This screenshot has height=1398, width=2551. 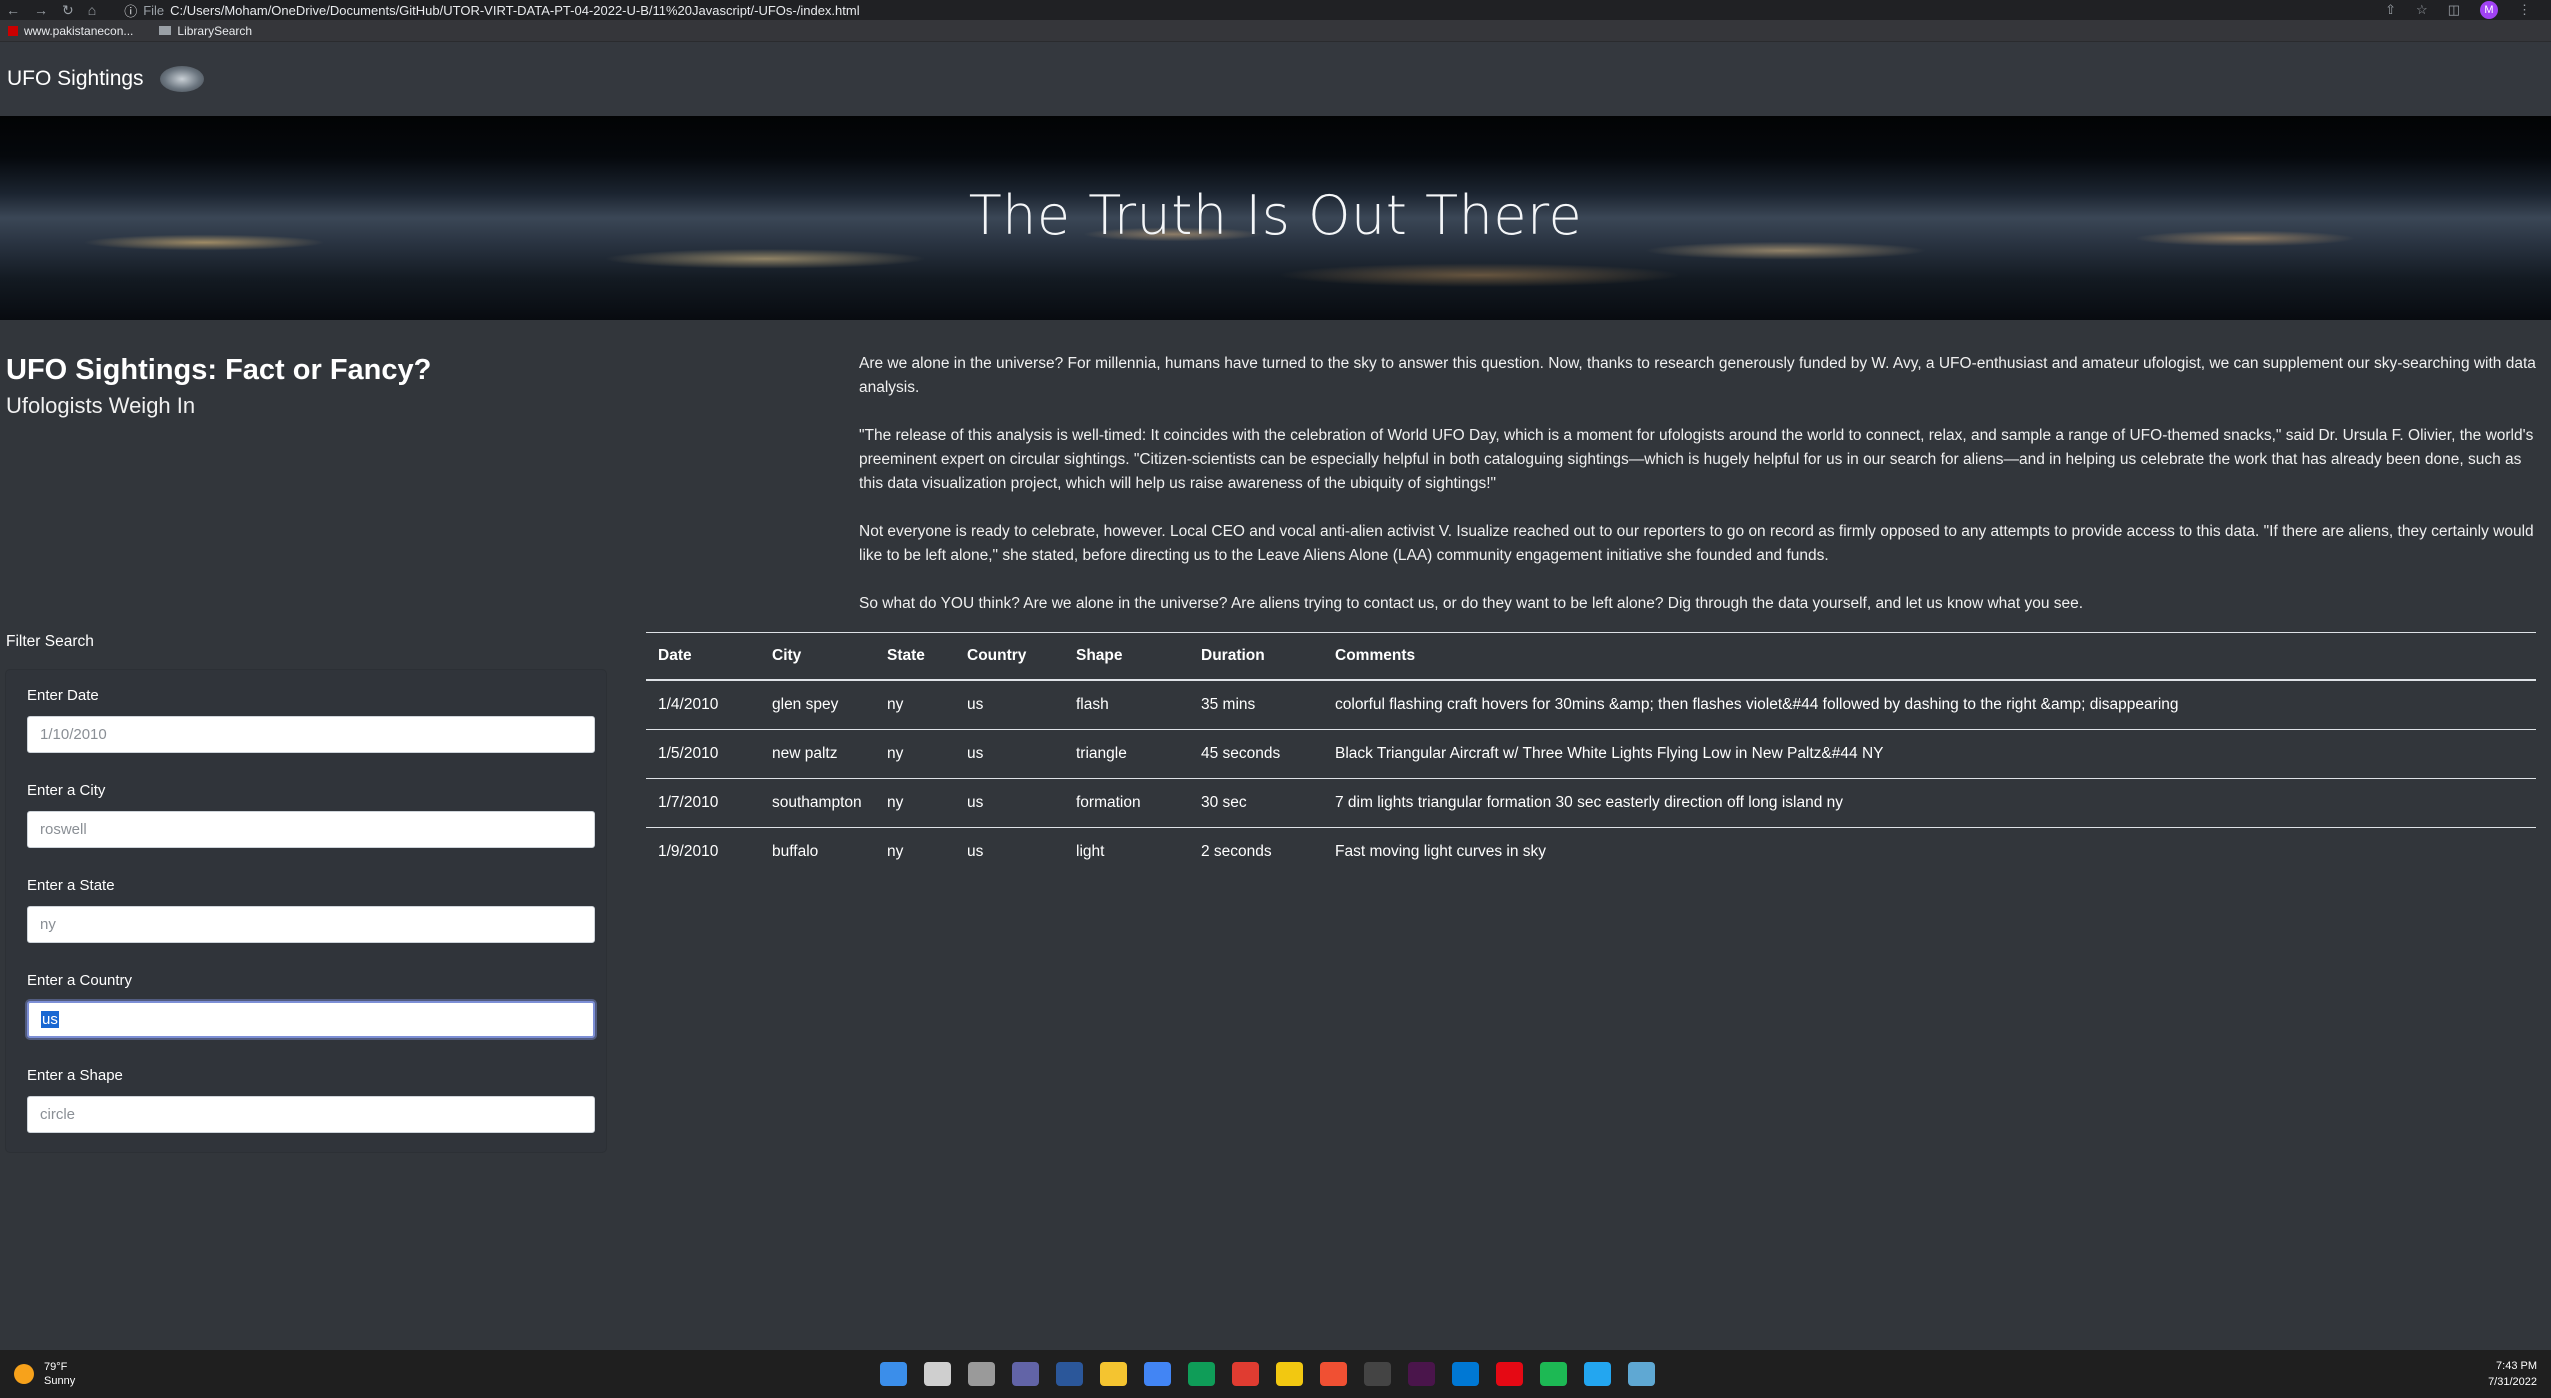 What do you see at coordinates (1509, 1374) in the screenshot?
I see `netflix-icon` at bounding box center [1509, 1374].